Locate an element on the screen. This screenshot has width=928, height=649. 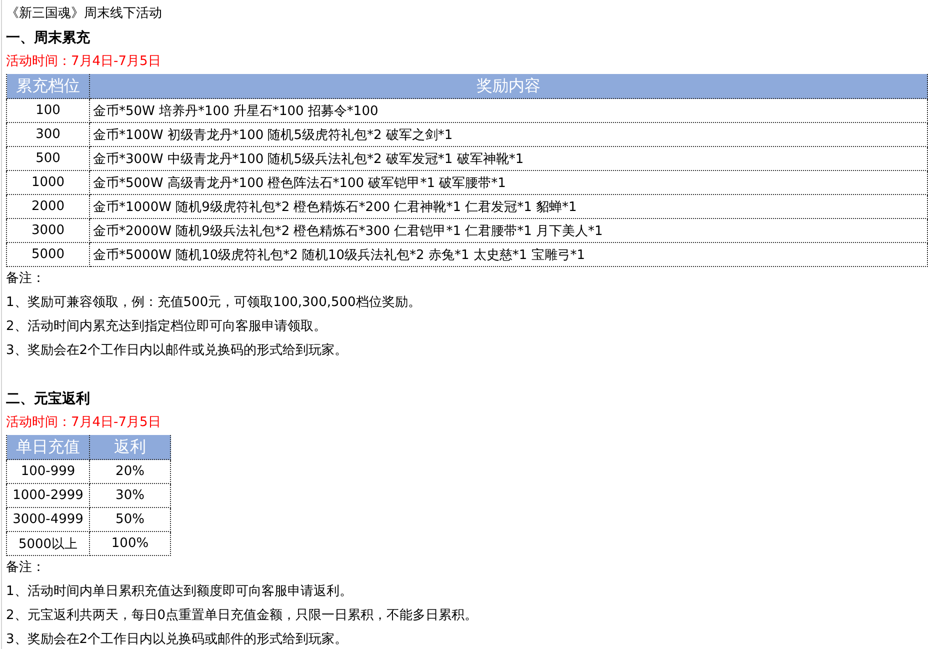
sheet-title: 《新三国魂》周末线下活动 is located at coordinates (84, 14).